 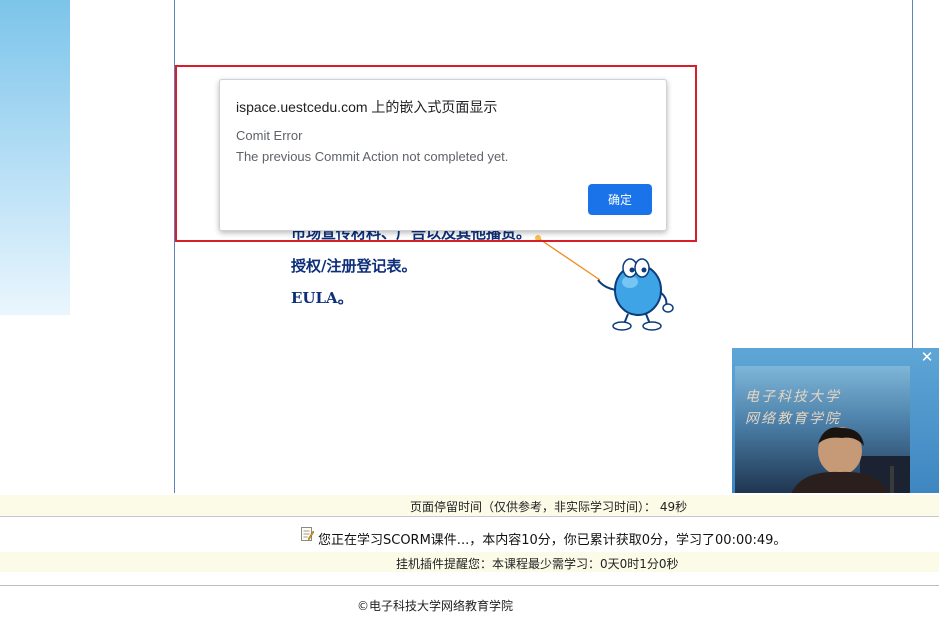 I want to click on stay-time-text: 页面停留时间（仅供参考，非实际学习时间）： 49秒, so click(x=549, y=507).